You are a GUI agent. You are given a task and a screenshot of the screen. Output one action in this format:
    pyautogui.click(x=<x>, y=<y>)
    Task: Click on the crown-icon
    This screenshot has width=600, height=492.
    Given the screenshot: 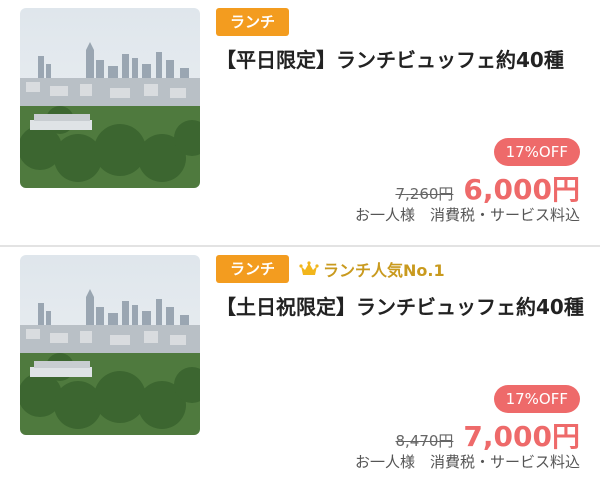 What is the action you would take?
    pyautogui.click(x=309, y=268)
    